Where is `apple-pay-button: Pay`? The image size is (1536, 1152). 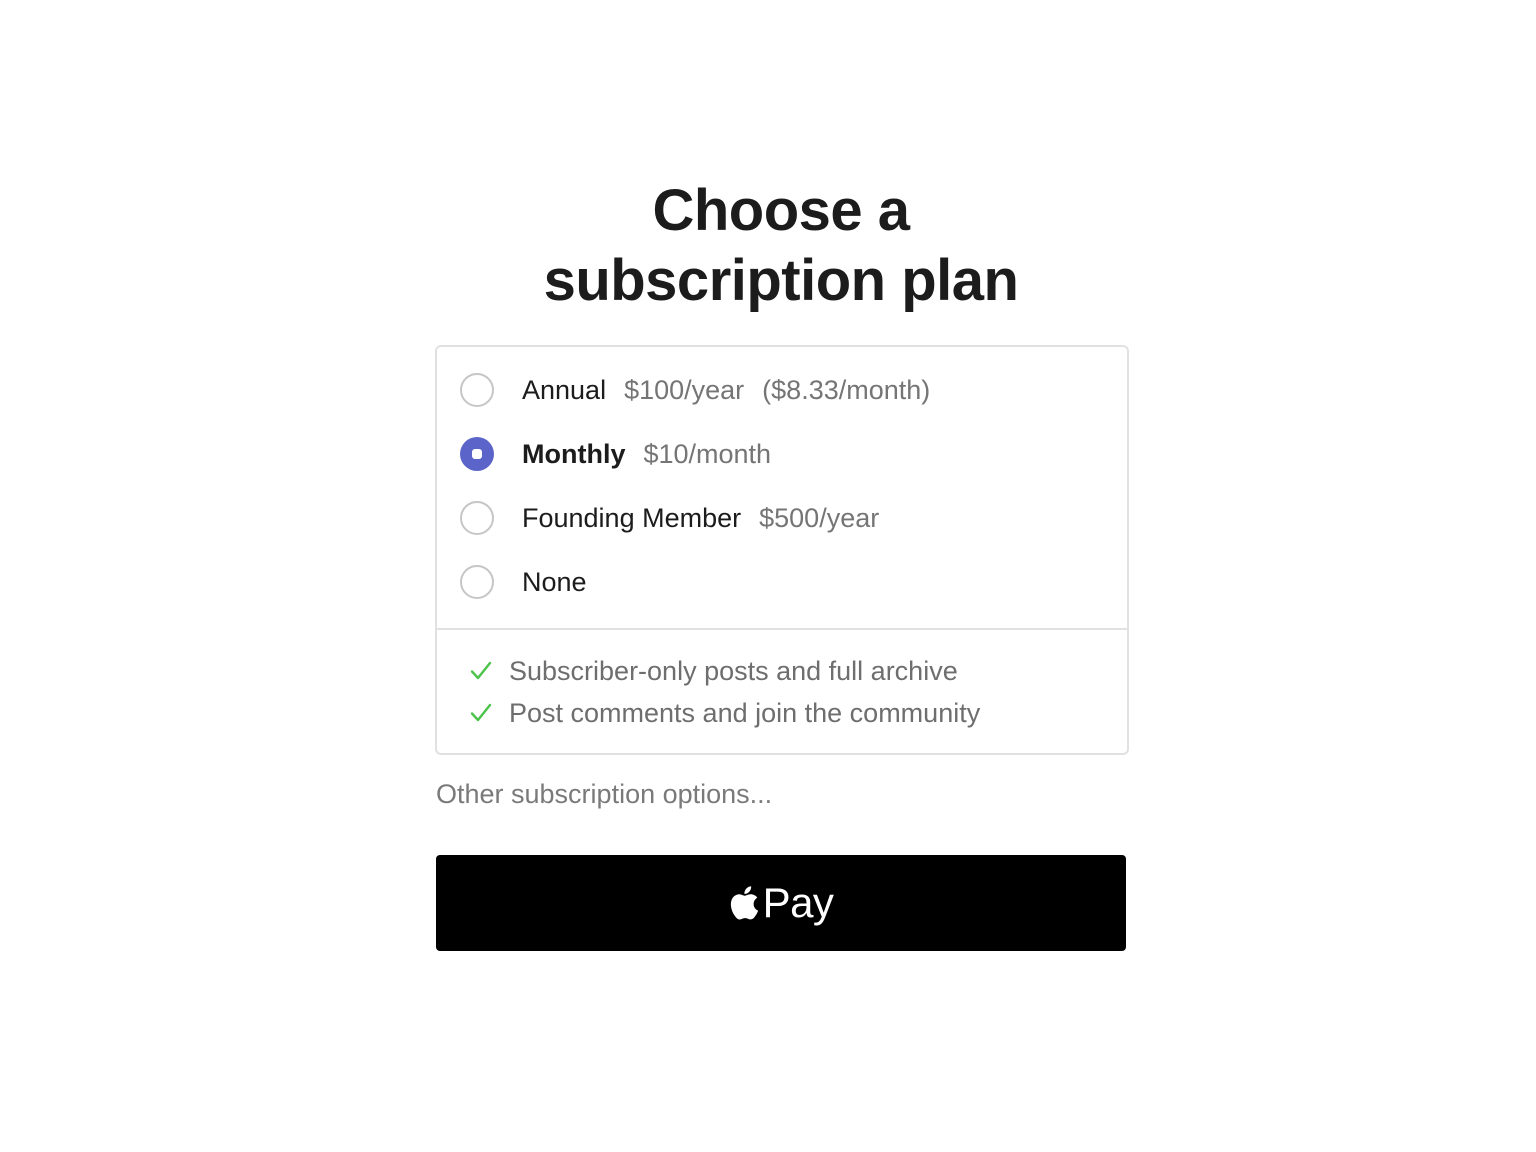
apple-pay-button: Pay is located at coordinates (781, 903).